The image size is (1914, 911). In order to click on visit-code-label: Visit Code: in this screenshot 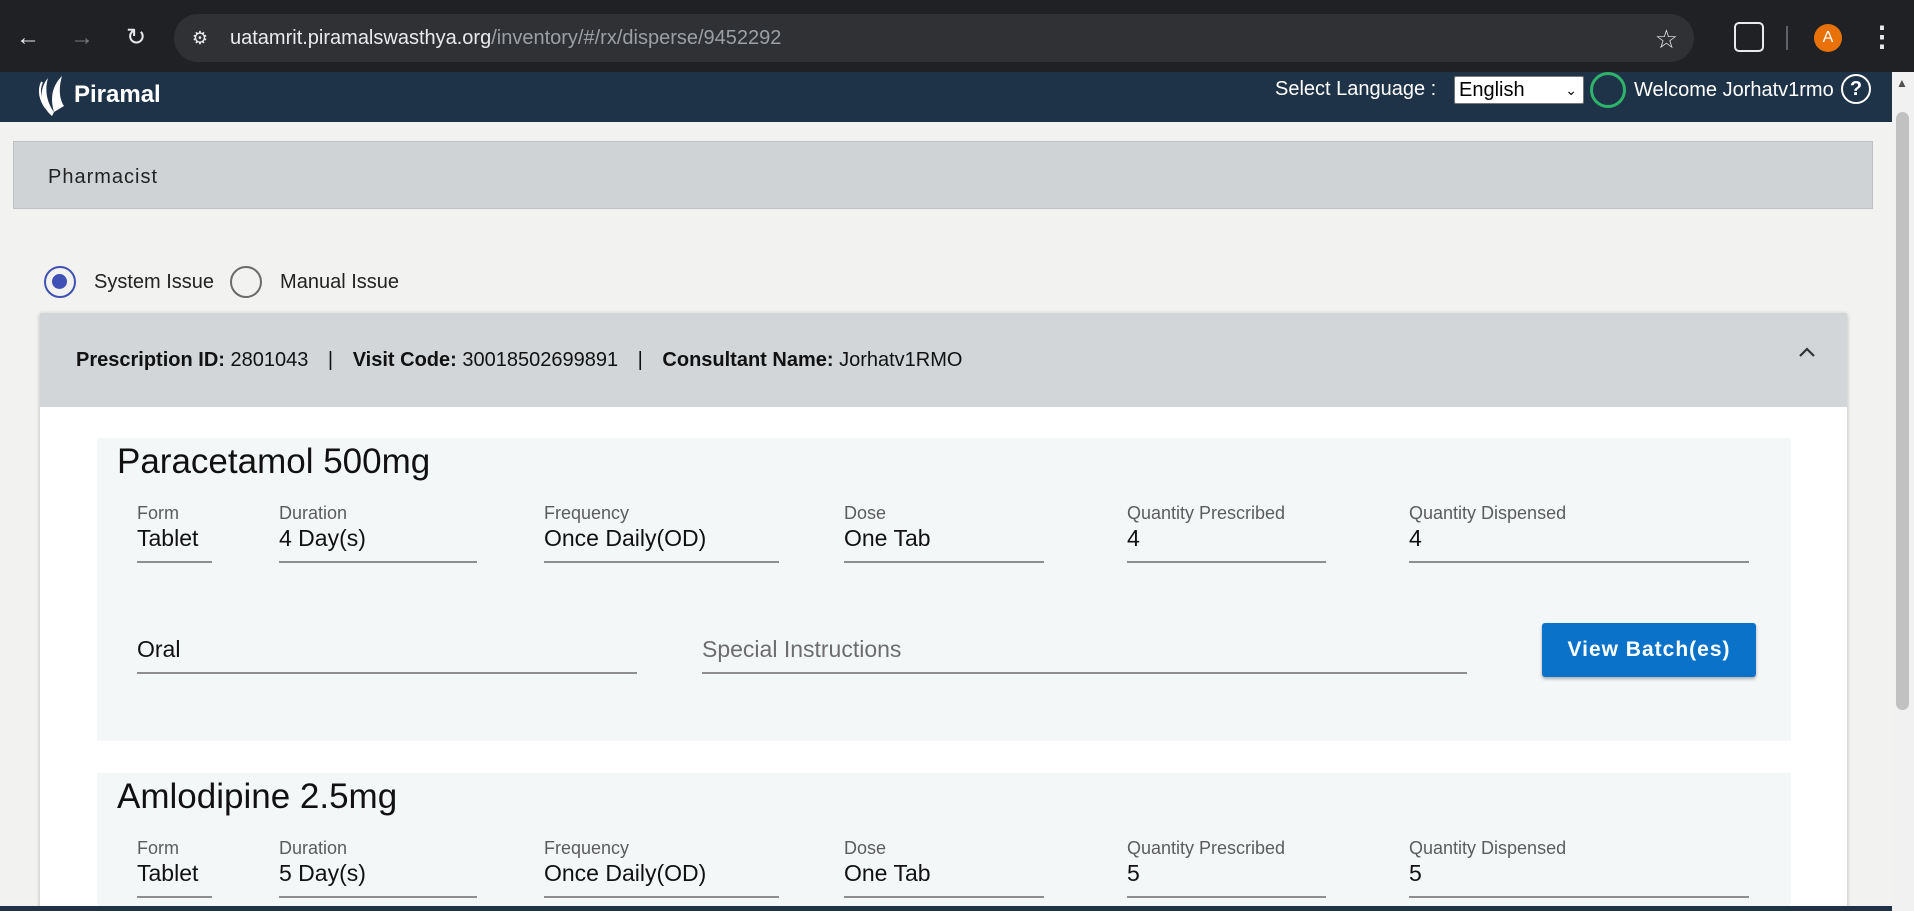, I will do `click(404, 360)`.